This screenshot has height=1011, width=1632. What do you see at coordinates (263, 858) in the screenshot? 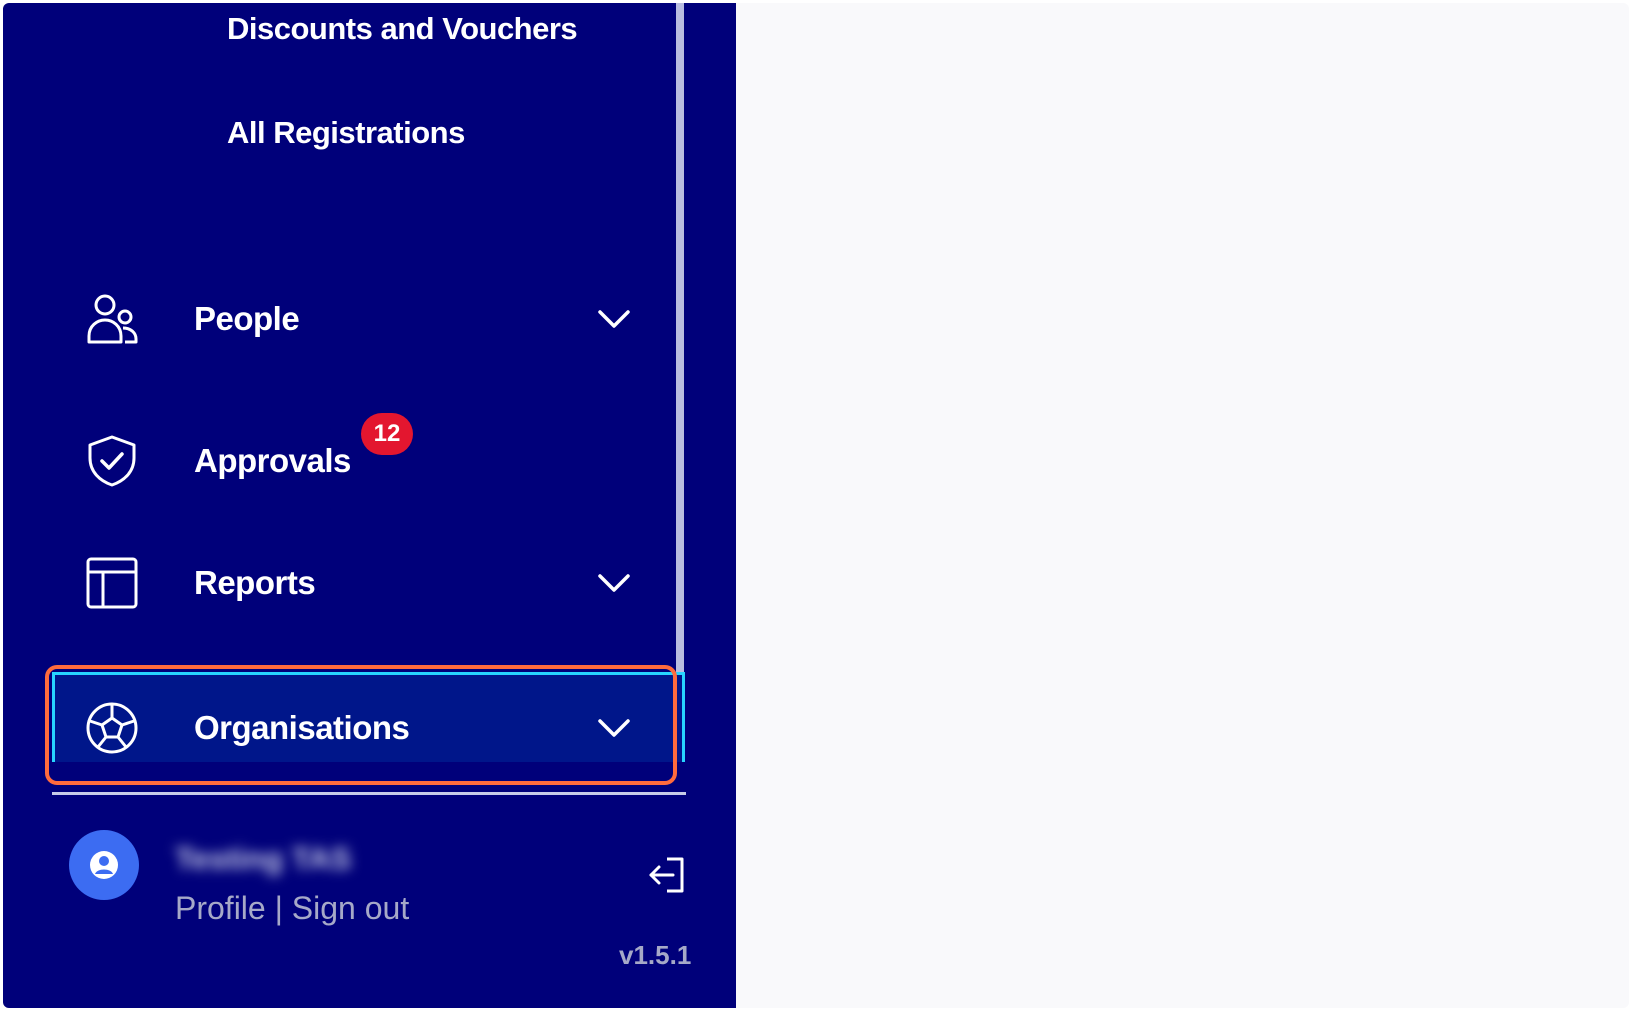
I see `user-name: Testing TAS` at bounding box center [263, 858].